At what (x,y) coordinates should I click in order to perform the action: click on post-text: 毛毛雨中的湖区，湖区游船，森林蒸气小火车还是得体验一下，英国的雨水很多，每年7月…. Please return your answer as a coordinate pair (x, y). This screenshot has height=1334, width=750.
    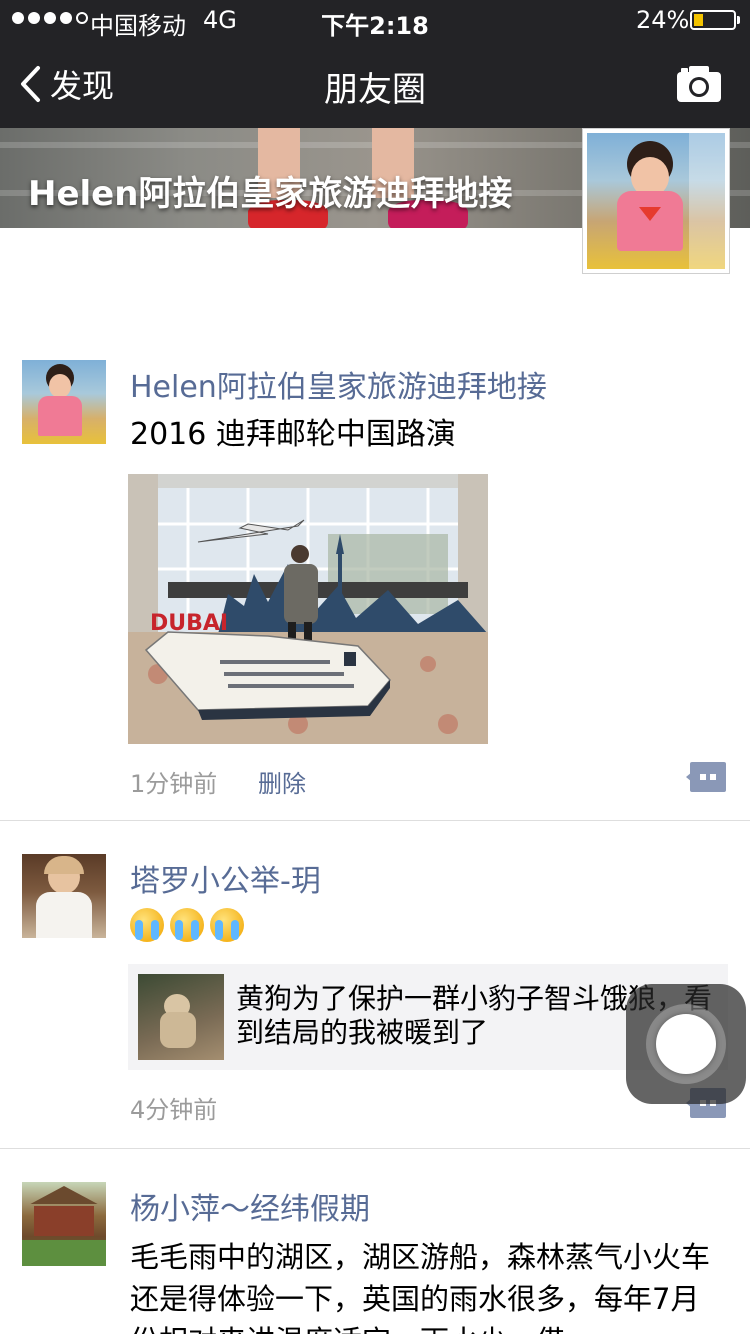
    Looking at the image, I should click on (420, 1287).